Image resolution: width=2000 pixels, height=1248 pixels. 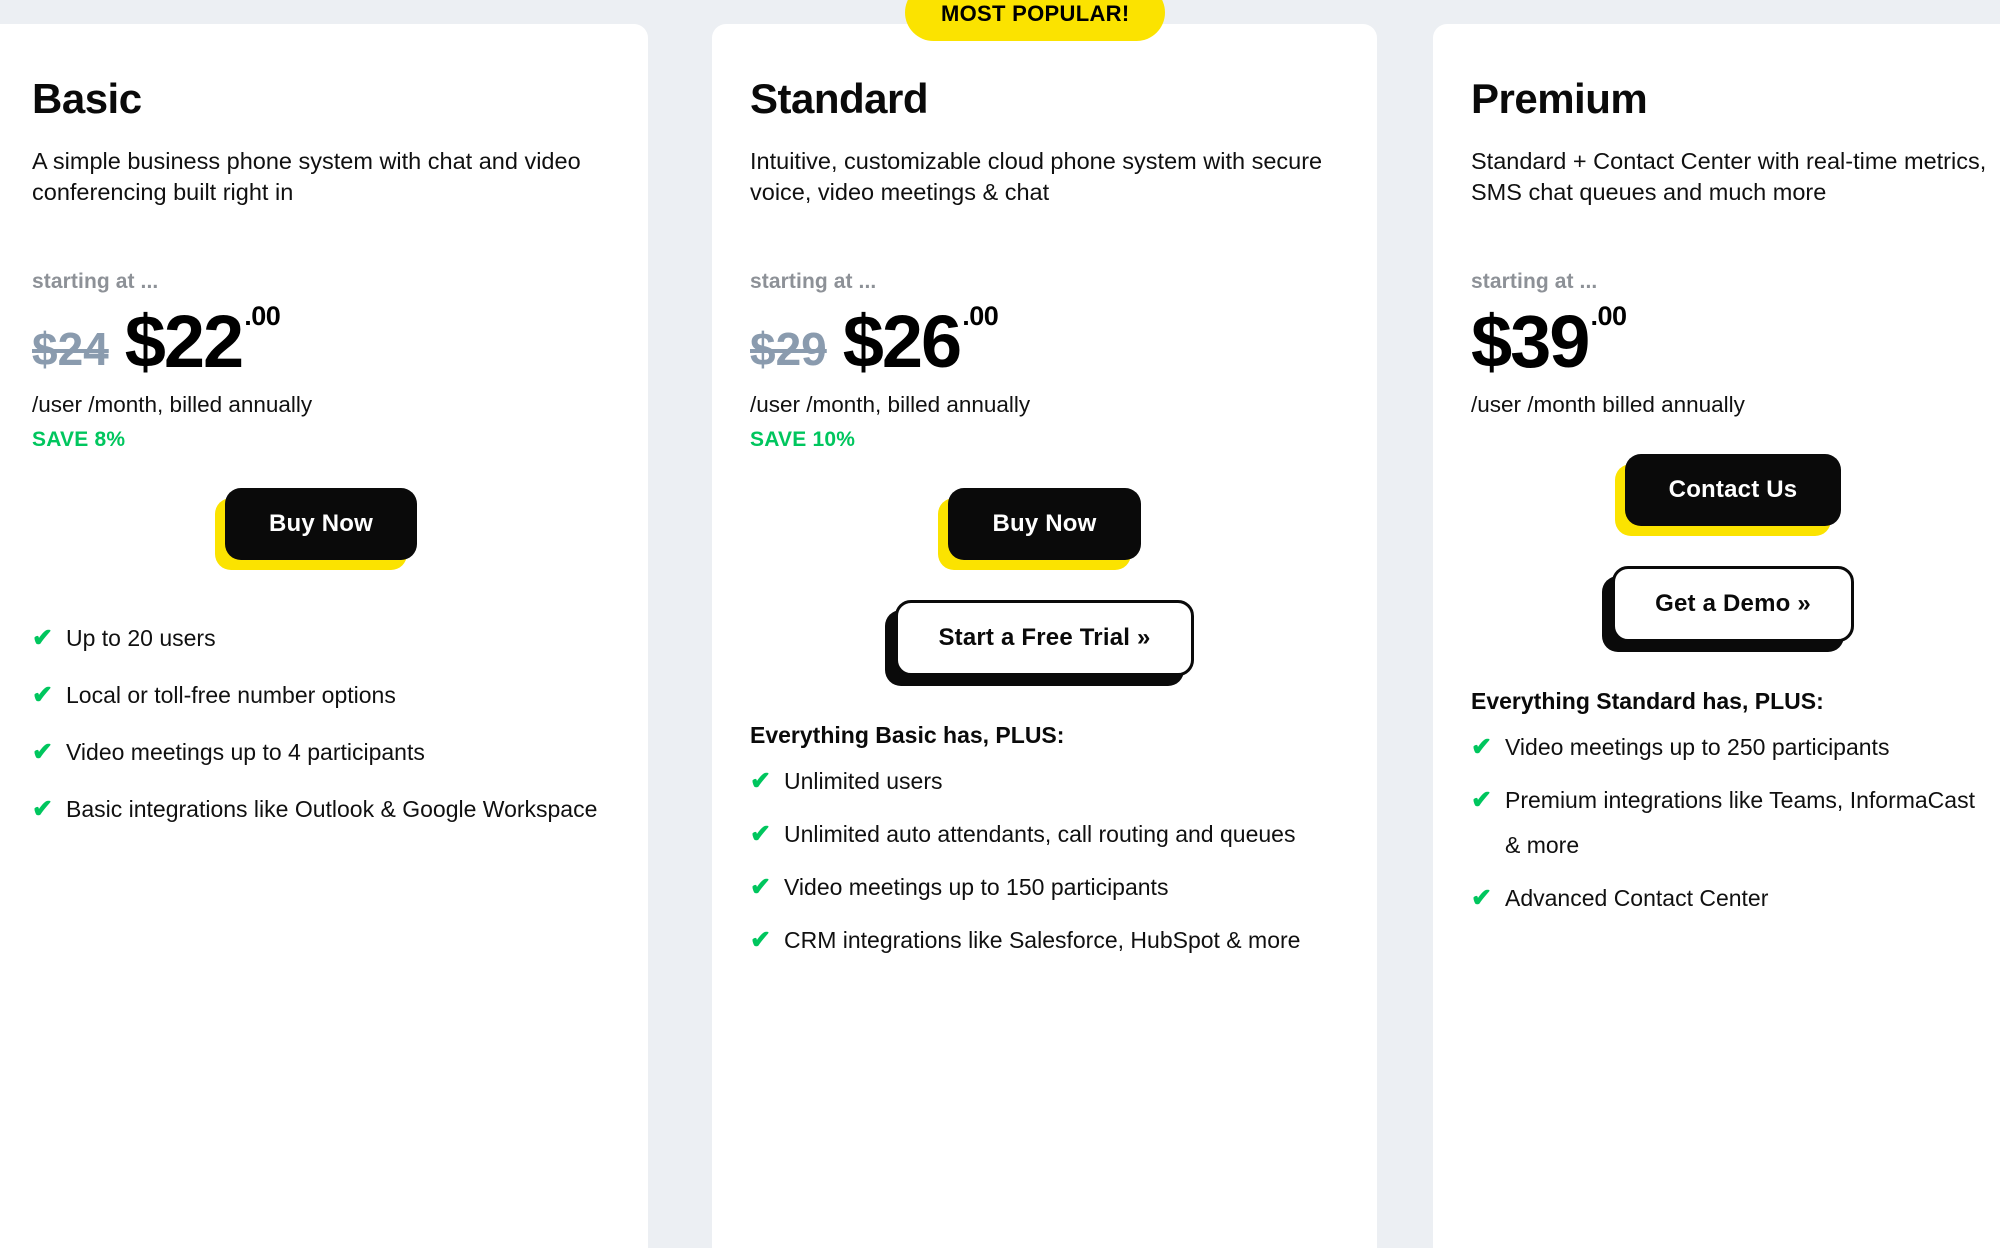 I want to click on list-item: ✔ Advanced Contact Center, so click(x=1733, y=898).